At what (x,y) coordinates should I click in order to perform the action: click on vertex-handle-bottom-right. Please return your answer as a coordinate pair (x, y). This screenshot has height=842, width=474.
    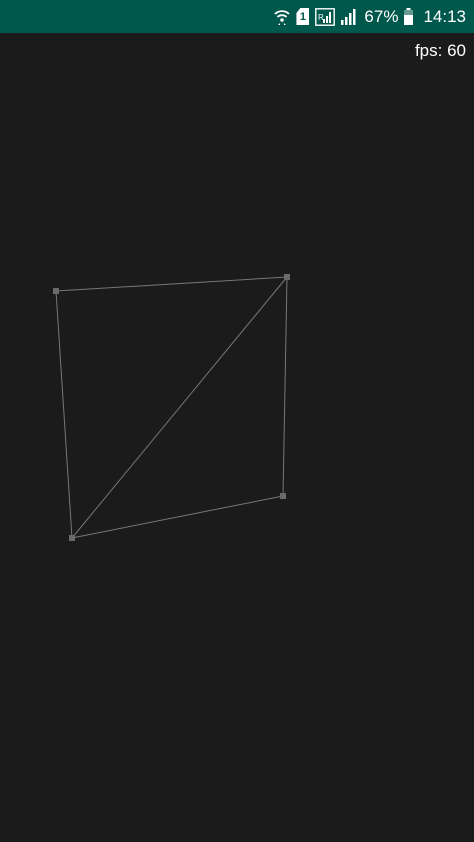
    Looking at the image, I should click on (283, 496).